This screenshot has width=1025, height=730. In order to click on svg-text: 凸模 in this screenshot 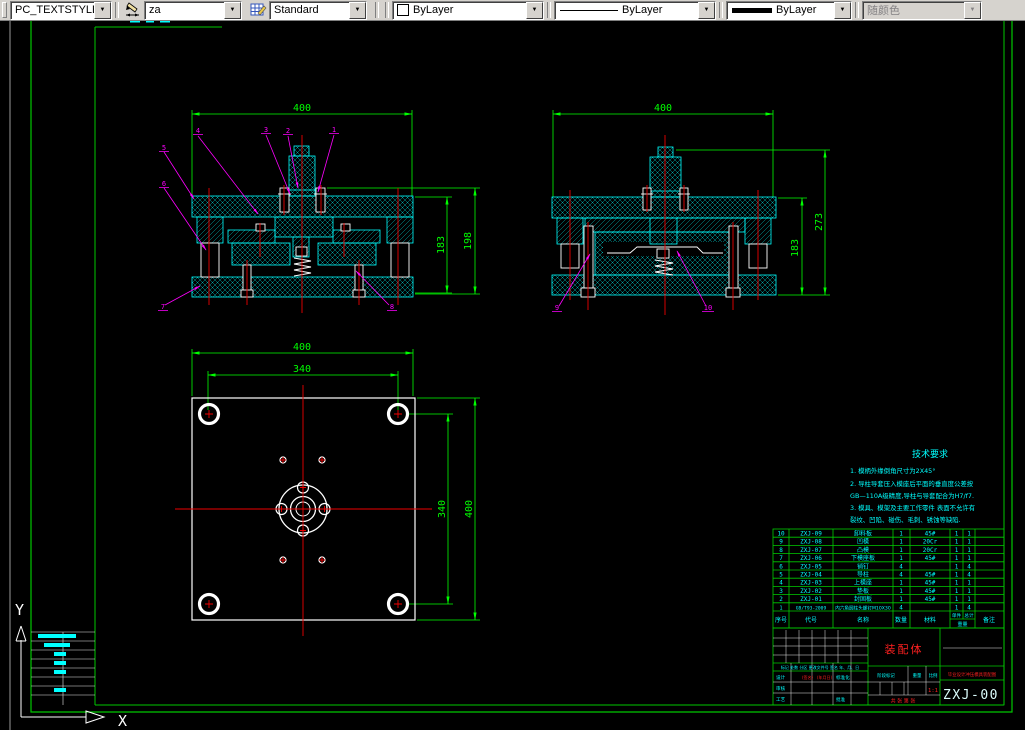, I will do `click(863, 550)`.